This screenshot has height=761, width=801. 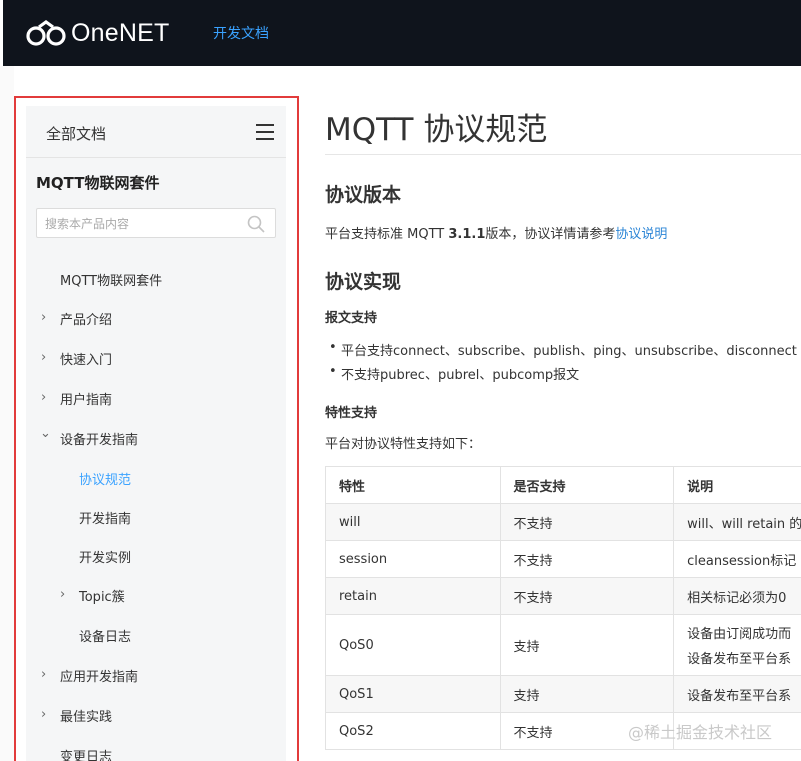 I want to click on sidebar-item-mqtt-suite: MQTT物联网套件, so click(x=156, y=280).